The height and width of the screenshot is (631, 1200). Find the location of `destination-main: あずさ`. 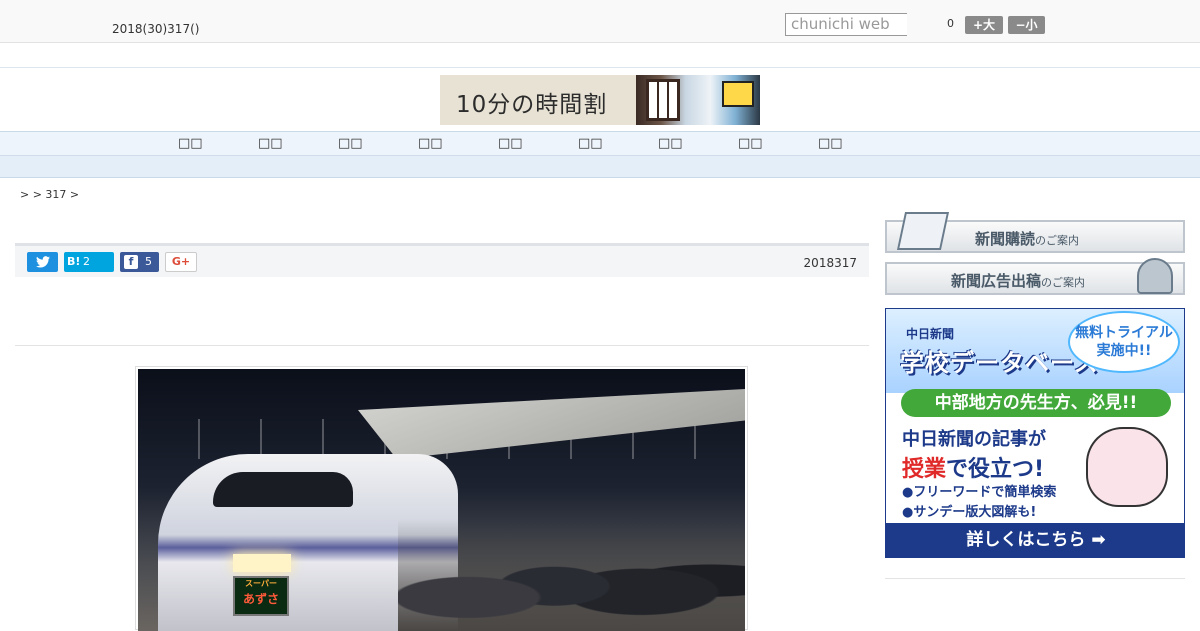

destination-main: あずさ is located at coordinates (260, 599).